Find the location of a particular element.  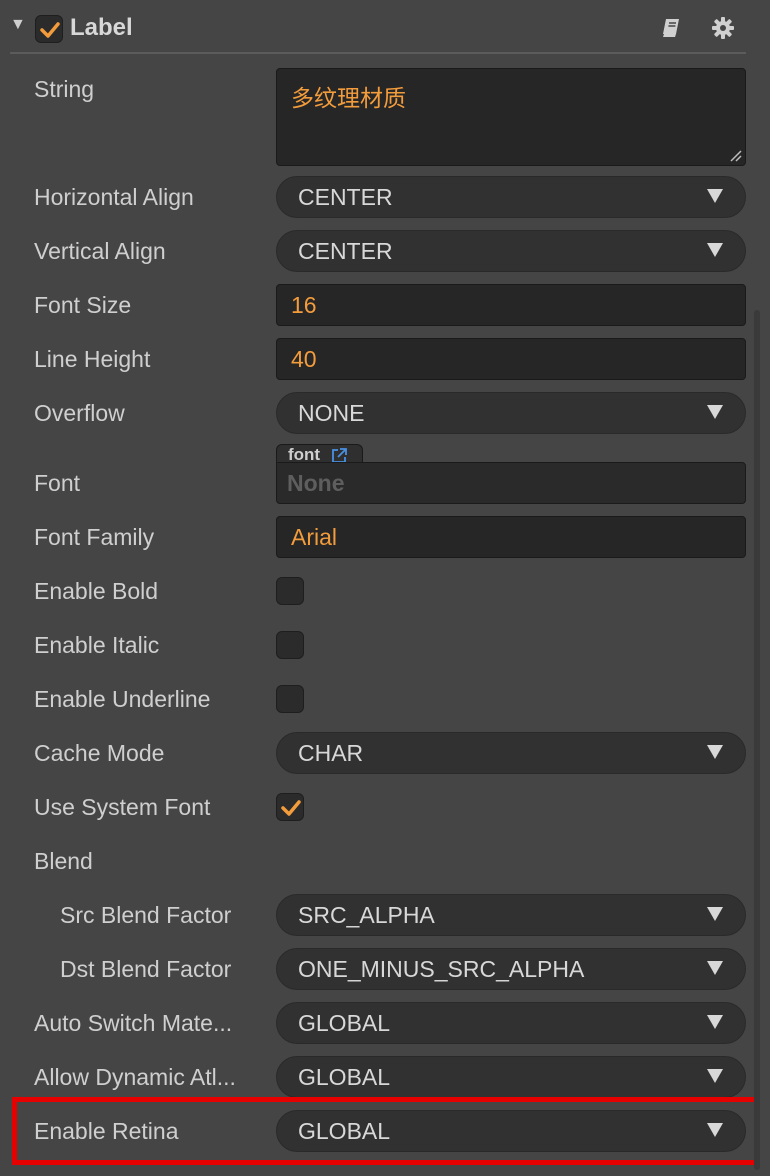

scrollbar is located at coordinates (757, 740).